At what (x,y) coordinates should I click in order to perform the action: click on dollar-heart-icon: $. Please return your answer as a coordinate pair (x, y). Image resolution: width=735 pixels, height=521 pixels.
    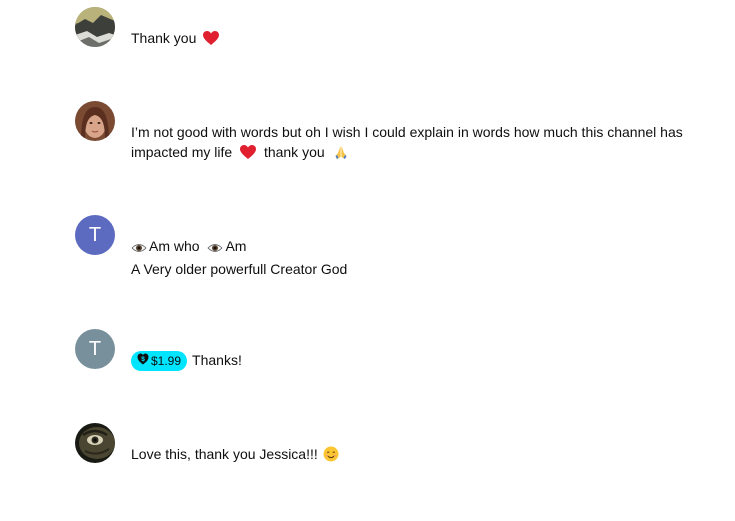
    Looking at the image, I should click on (143, 361).